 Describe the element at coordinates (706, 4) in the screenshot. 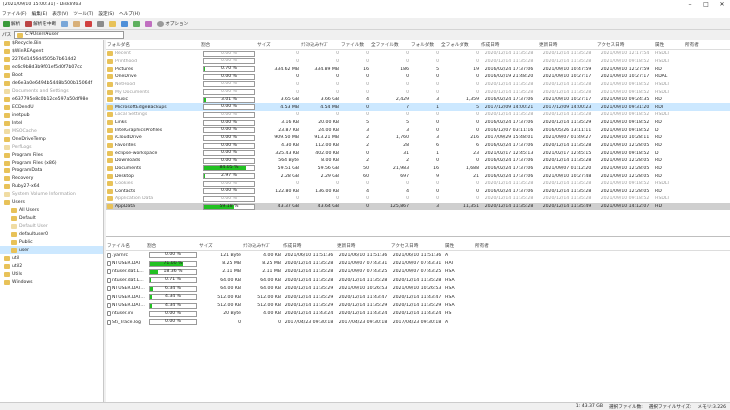

I see `maximize-icon: □` at that location.